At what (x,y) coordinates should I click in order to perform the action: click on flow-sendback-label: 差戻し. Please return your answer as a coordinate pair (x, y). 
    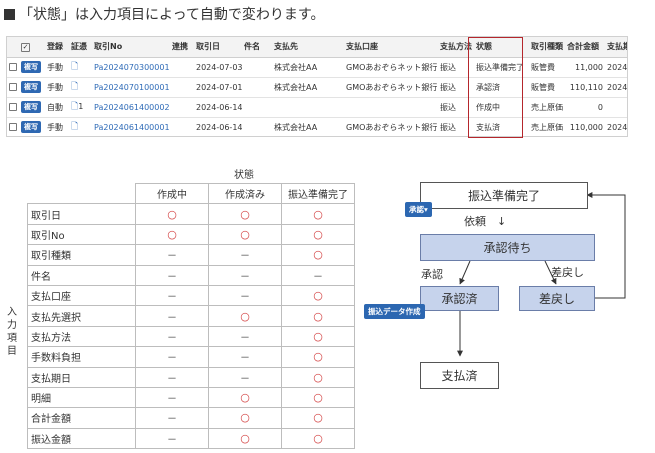
    Looking at the image, I should click on (567, 272).